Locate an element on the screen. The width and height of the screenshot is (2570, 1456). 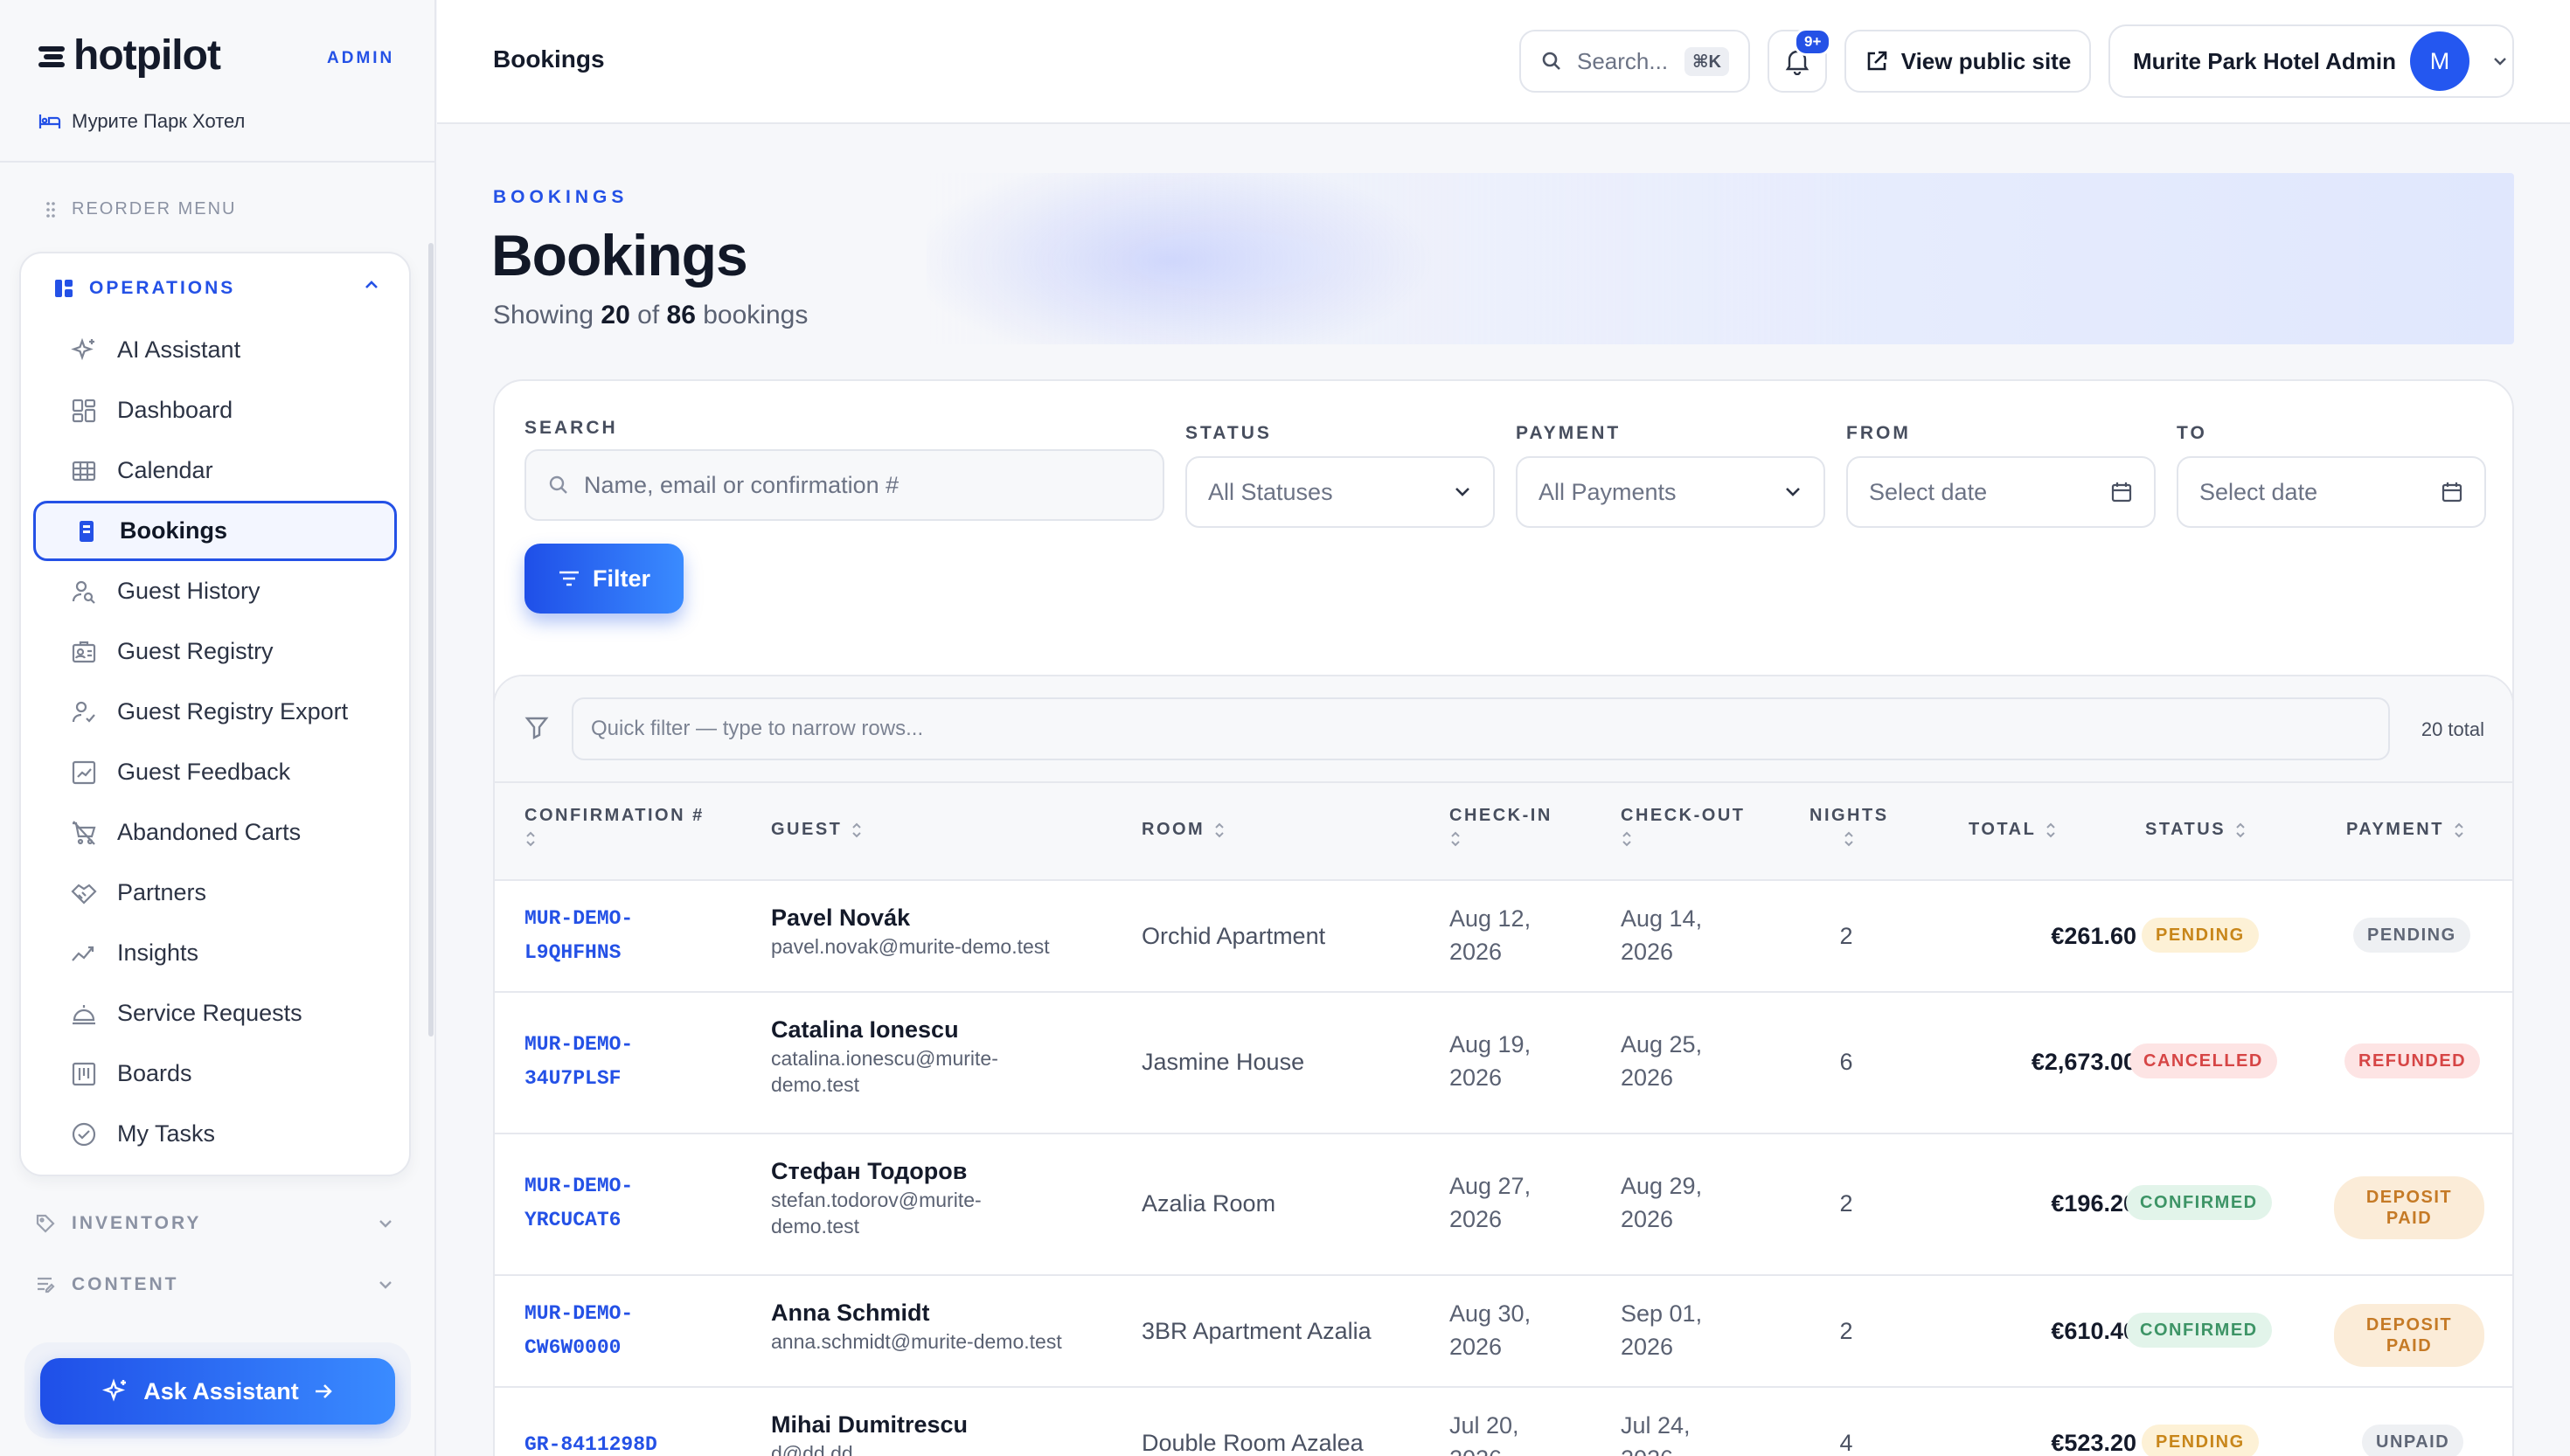
payment-badge-line-1: DEPOSIT is located at coordinates (2409, 1325).